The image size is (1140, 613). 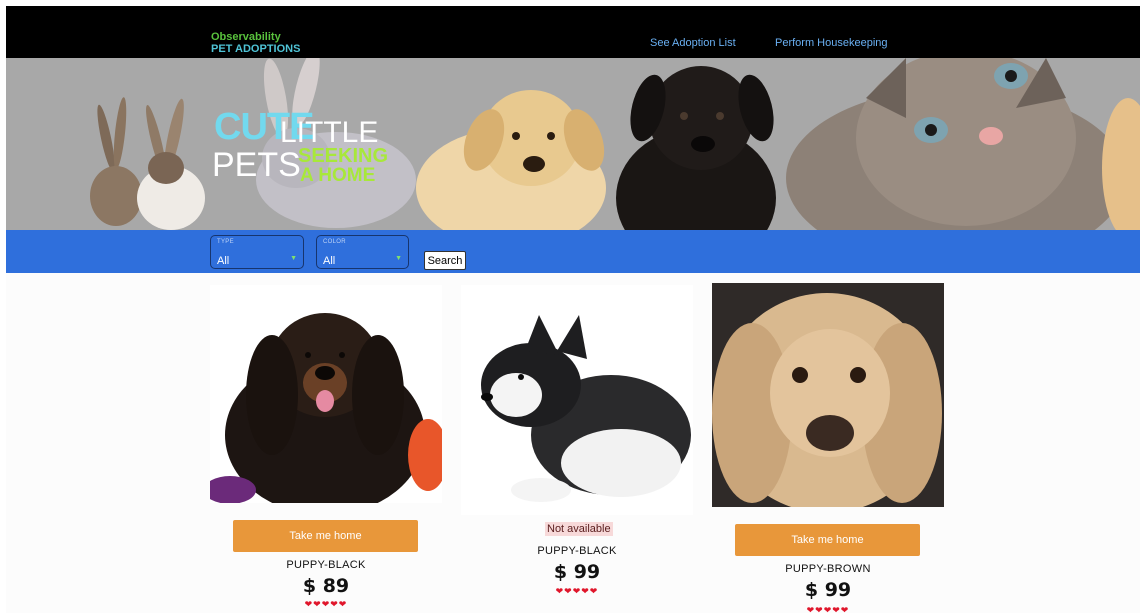 I want to click on nav-link-adoption-list: See Adoption List, so click(x=693, y=43).